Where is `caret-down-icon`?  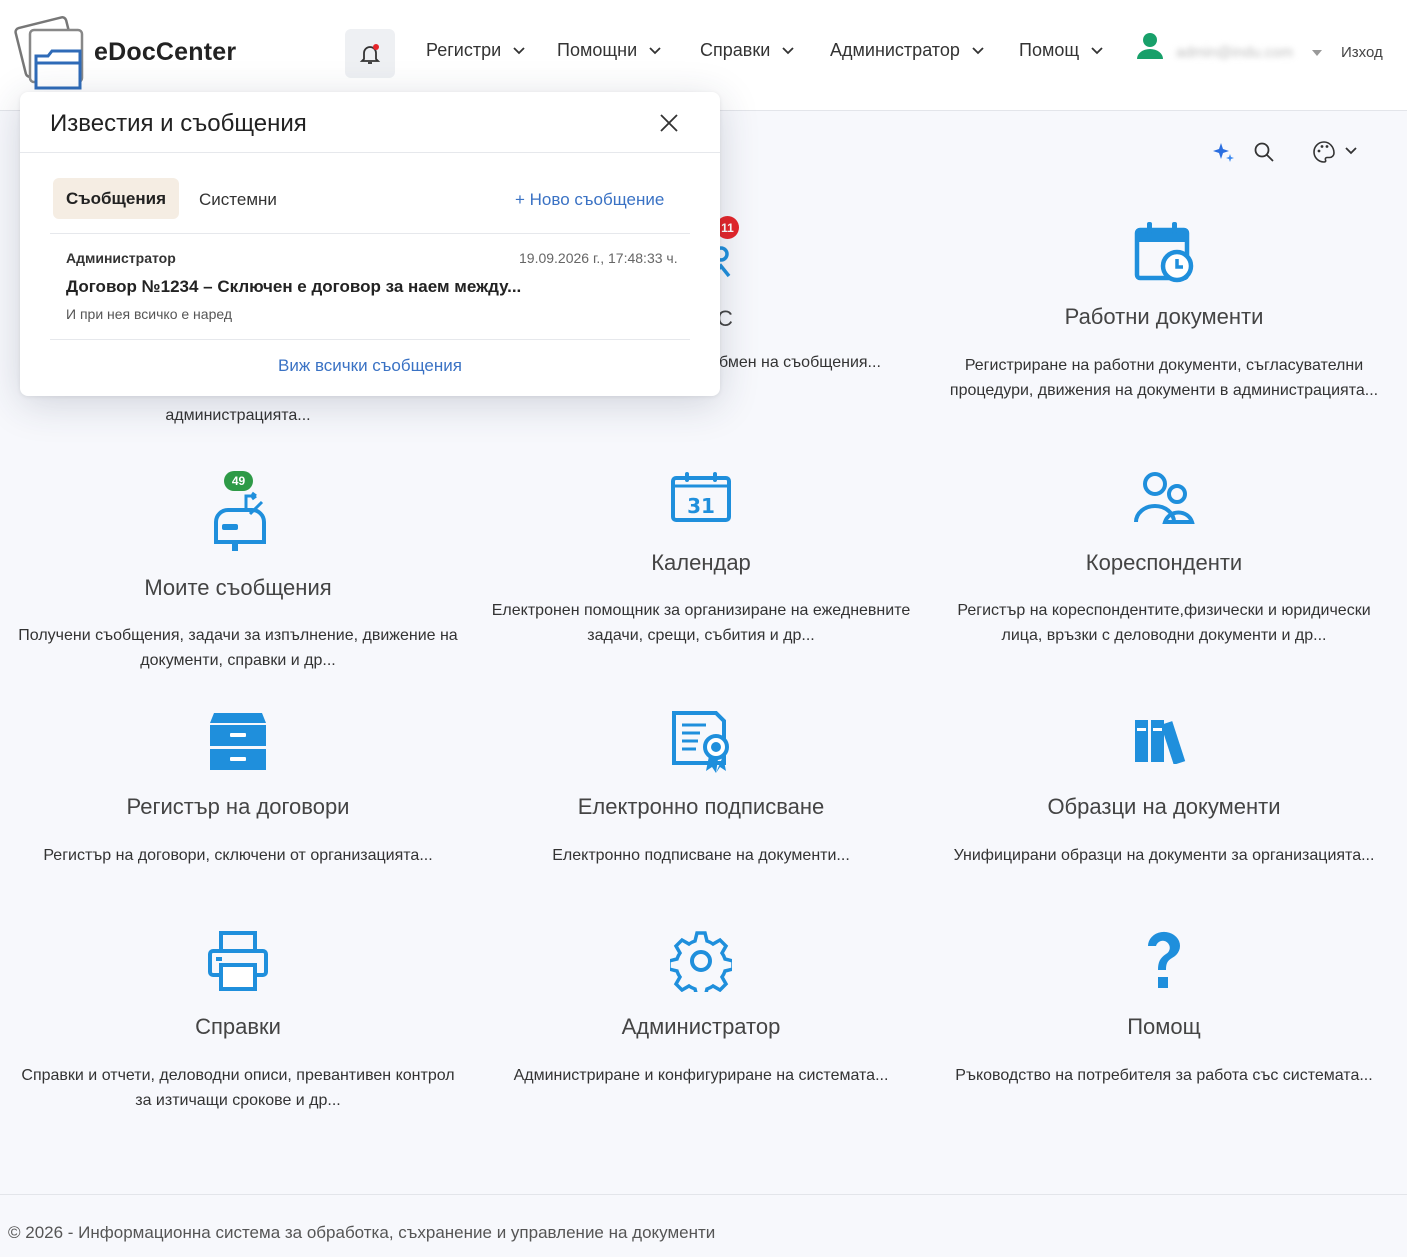
caret-down-icon is located at coordinates (1317, 53).